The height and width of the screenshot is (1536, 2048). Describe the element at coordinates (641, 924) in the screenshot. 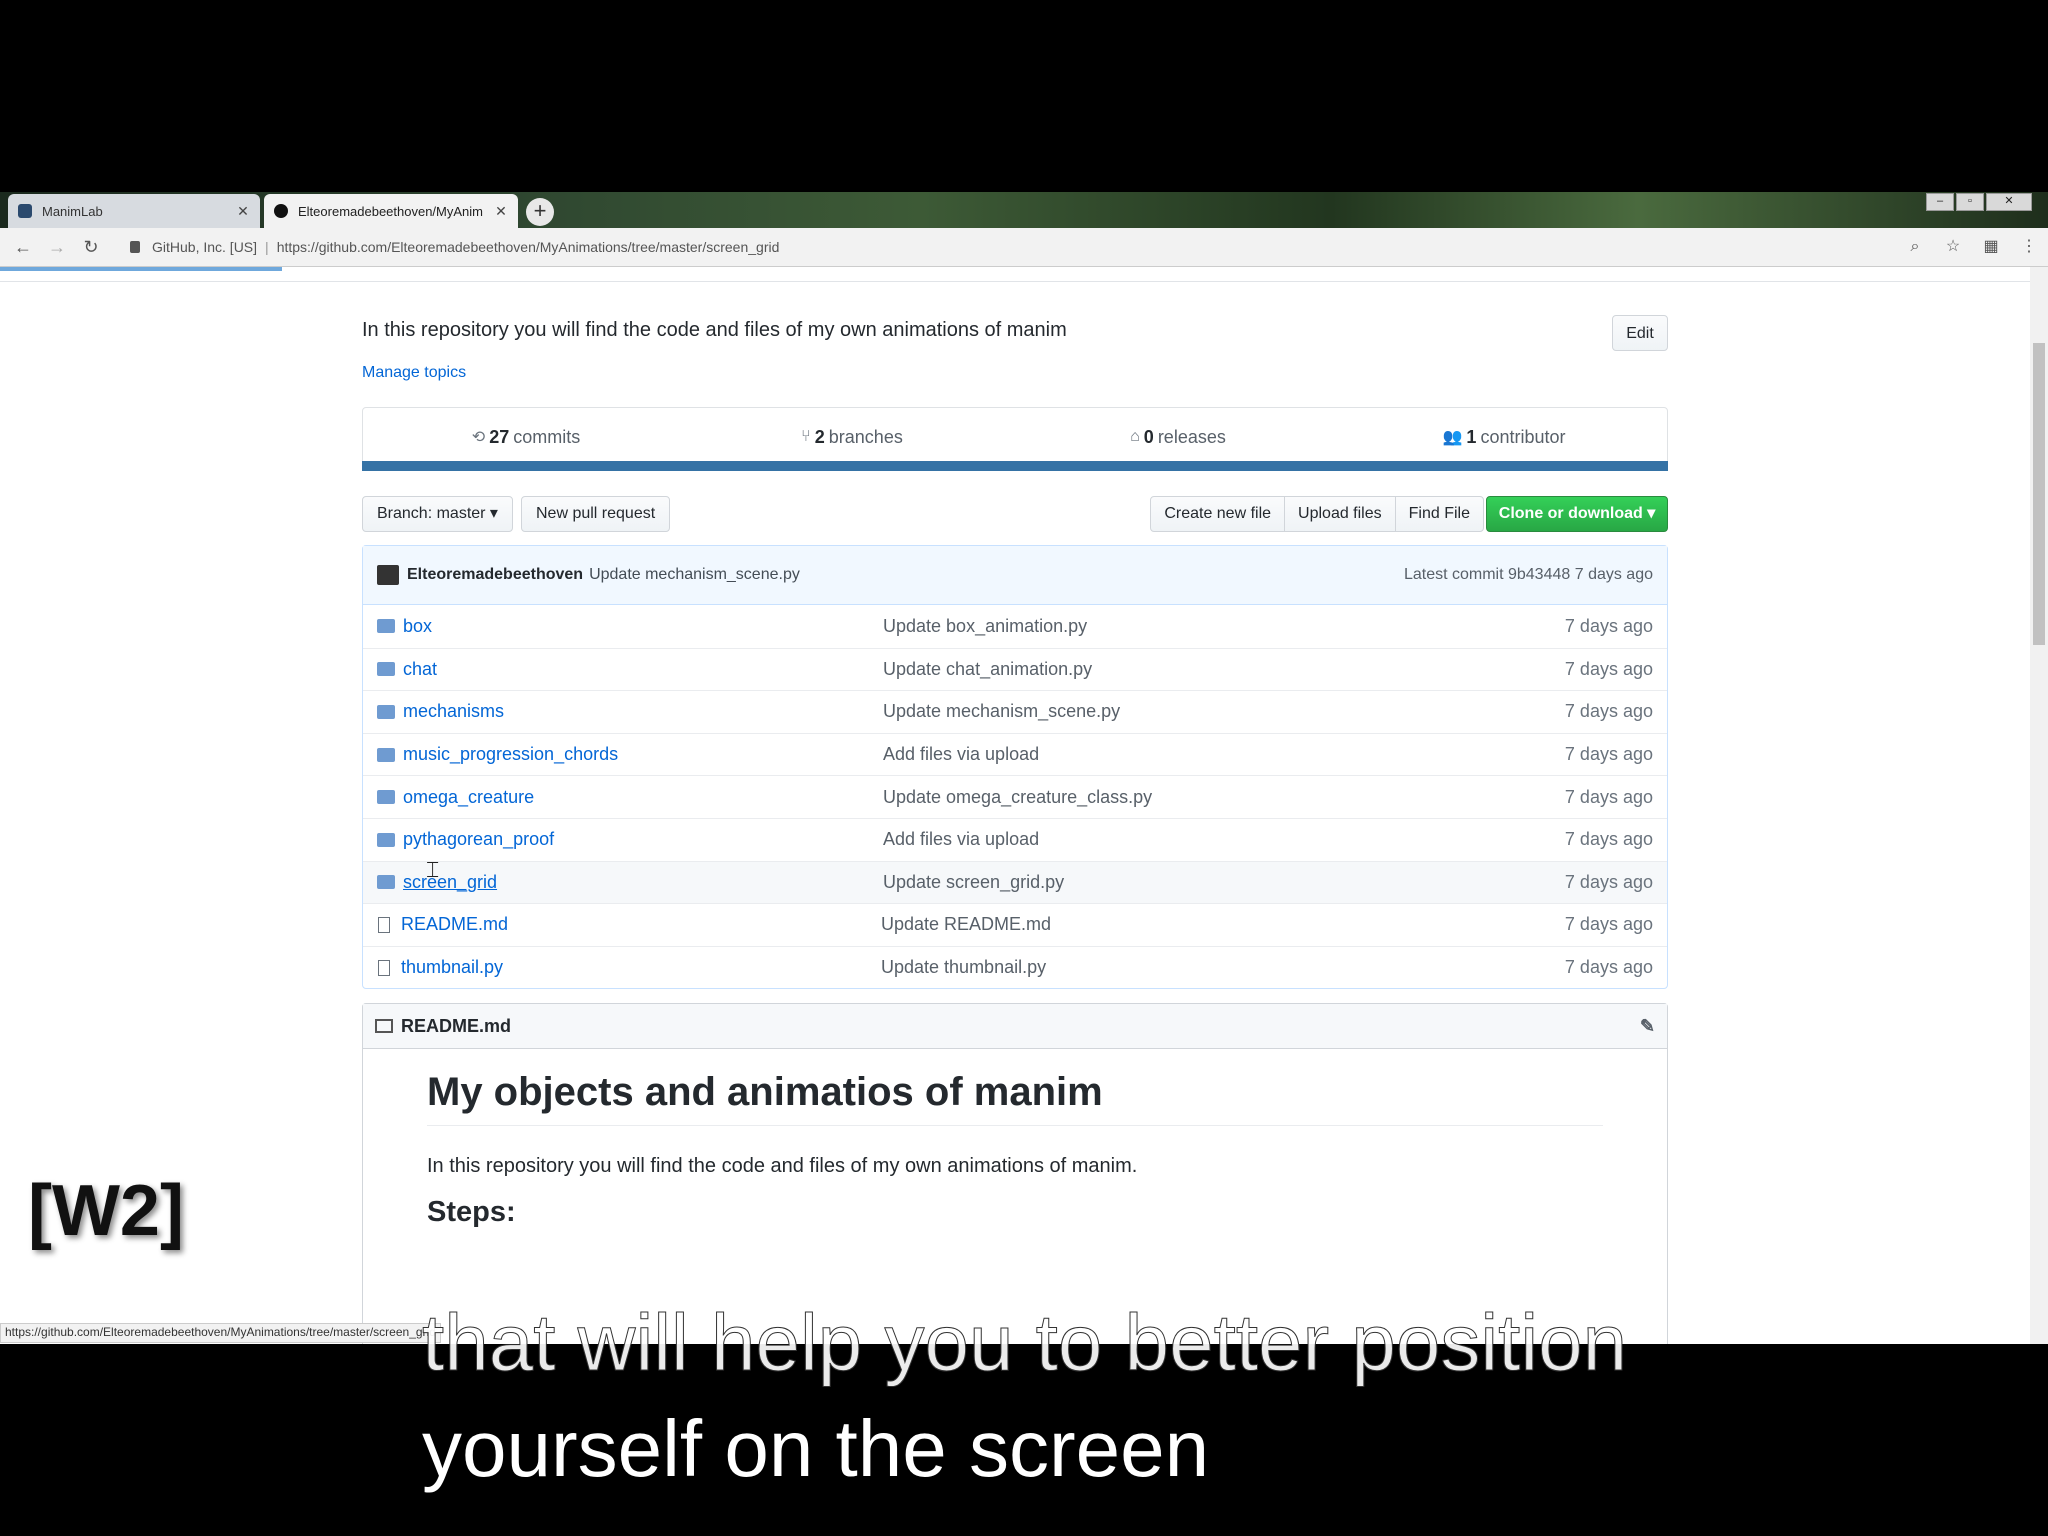

I see `file-name-link: README.md` at that location.